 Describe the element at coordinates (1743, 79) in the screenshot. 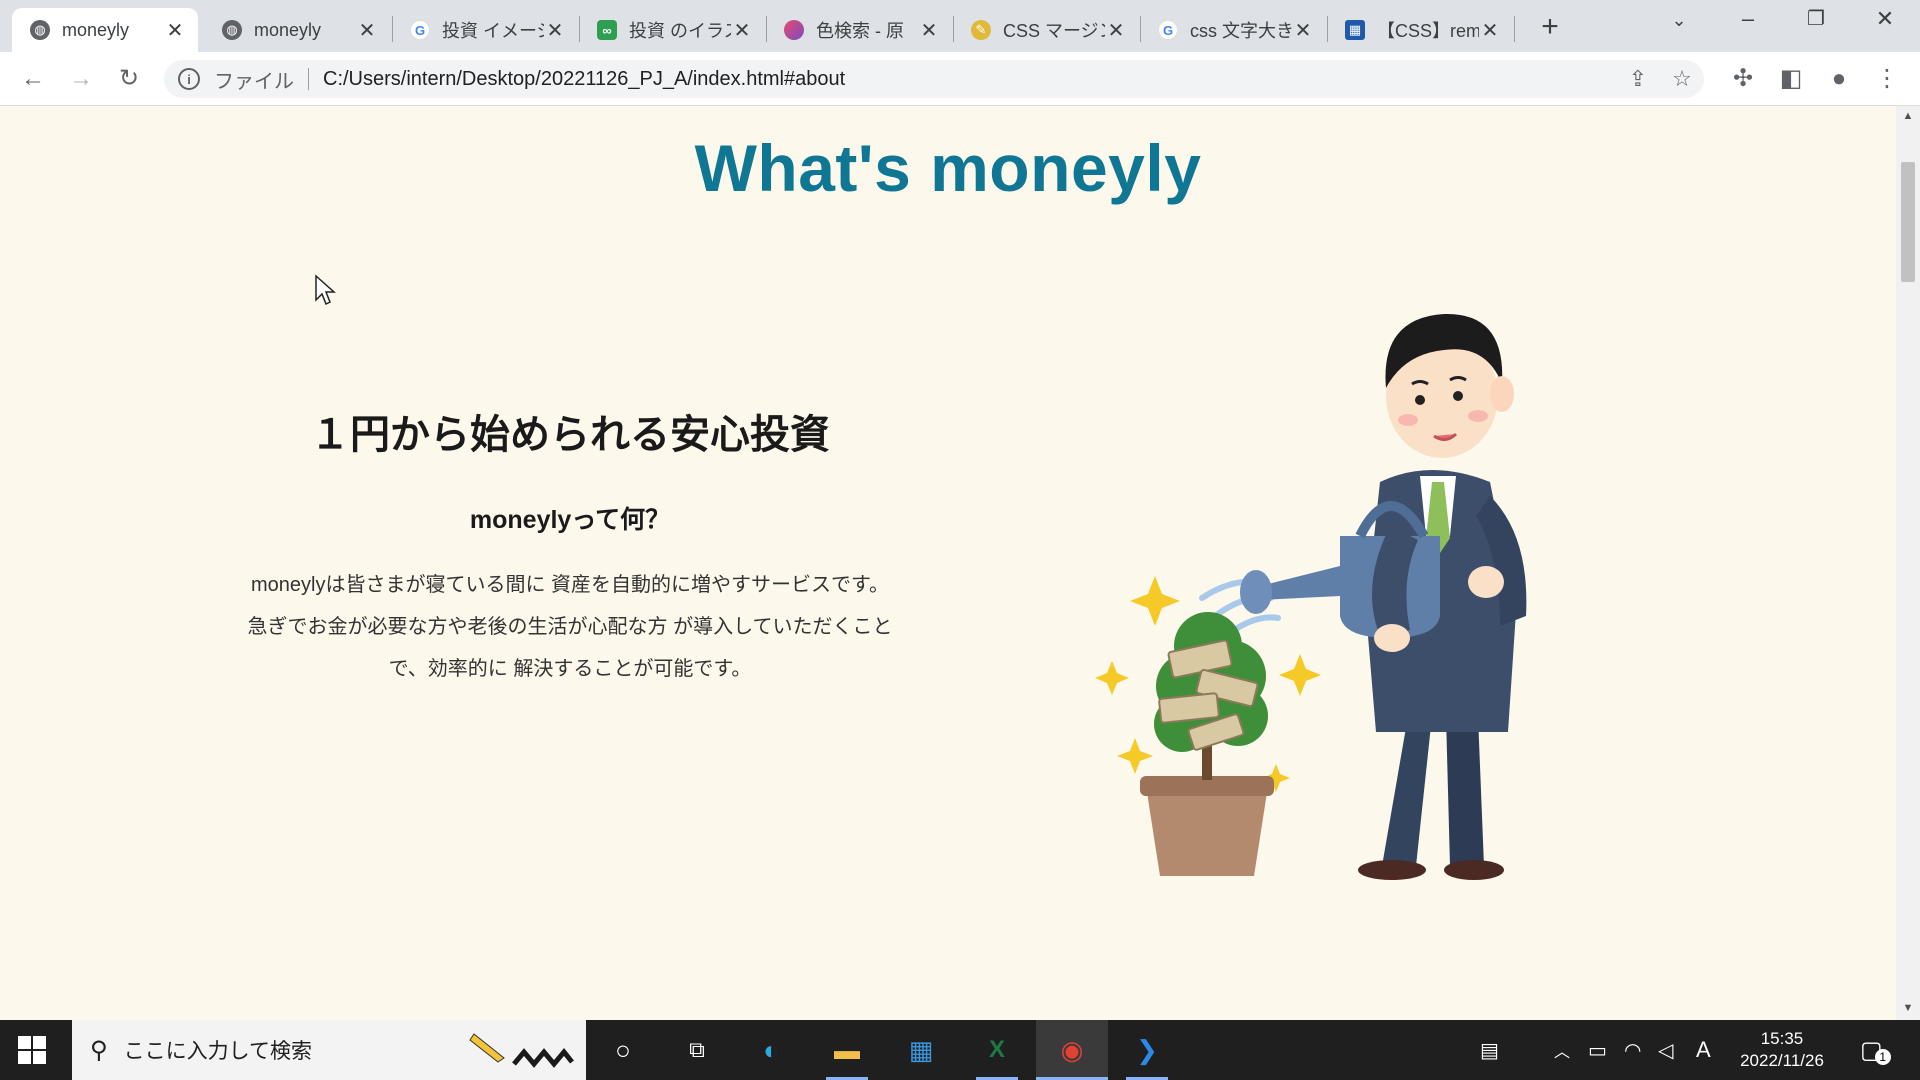

I see `extensions-icon: ✣` at that location.